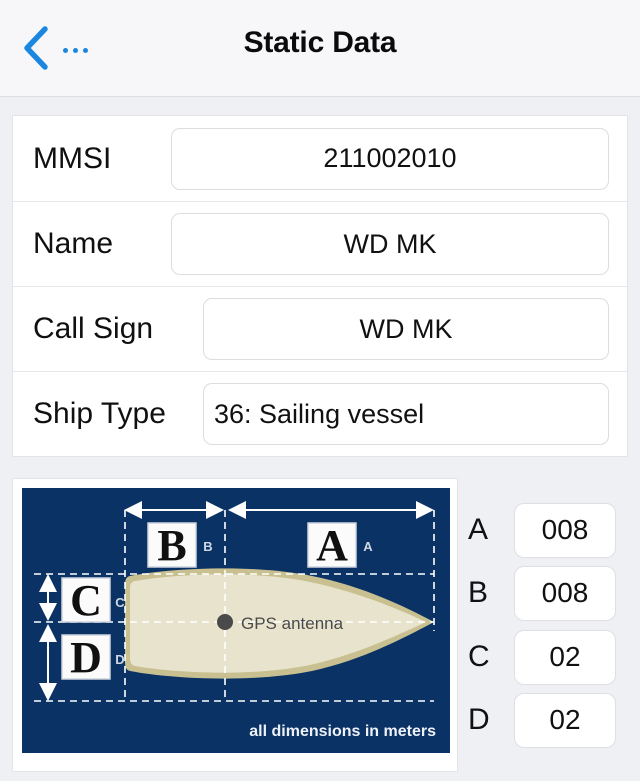 The height and width of the screenshot is (781, 640). Describe the element at coordinates (99, 413) in the screenshot. I see `ship-type-label: Ship Type` at that location.